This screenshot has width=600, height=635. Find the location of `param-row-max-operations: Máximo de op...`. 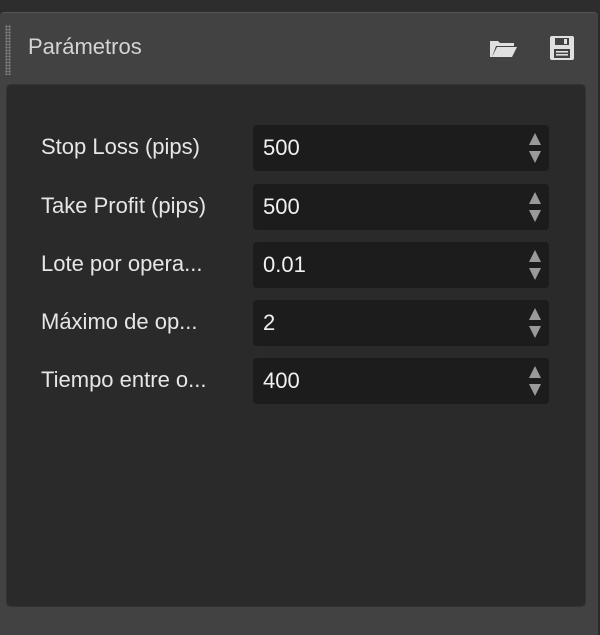

param-row-max-operations: Máximo de op... is located at coordinates (296, 323).